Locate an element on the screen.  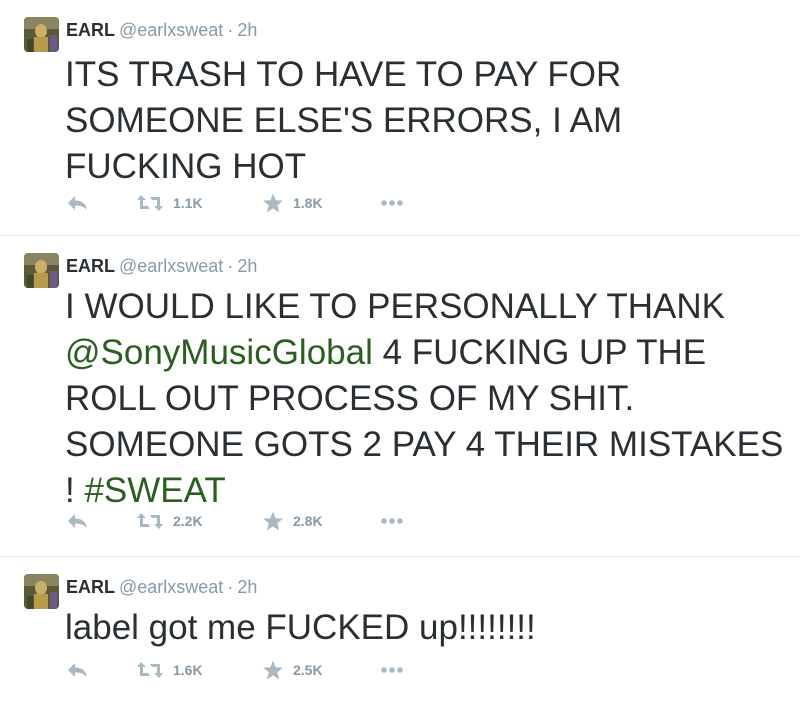
favorite-button: 2.8K is located at coordinates (292, 521).